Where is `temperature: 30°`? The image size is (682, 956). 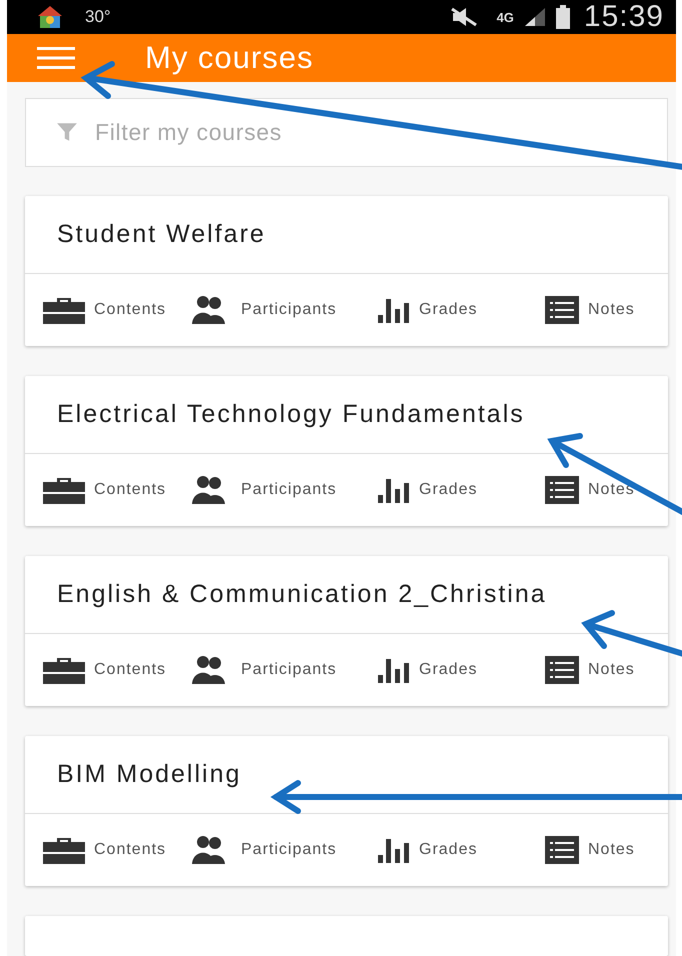
temperature: 30° is located at coordinates (98, 17).